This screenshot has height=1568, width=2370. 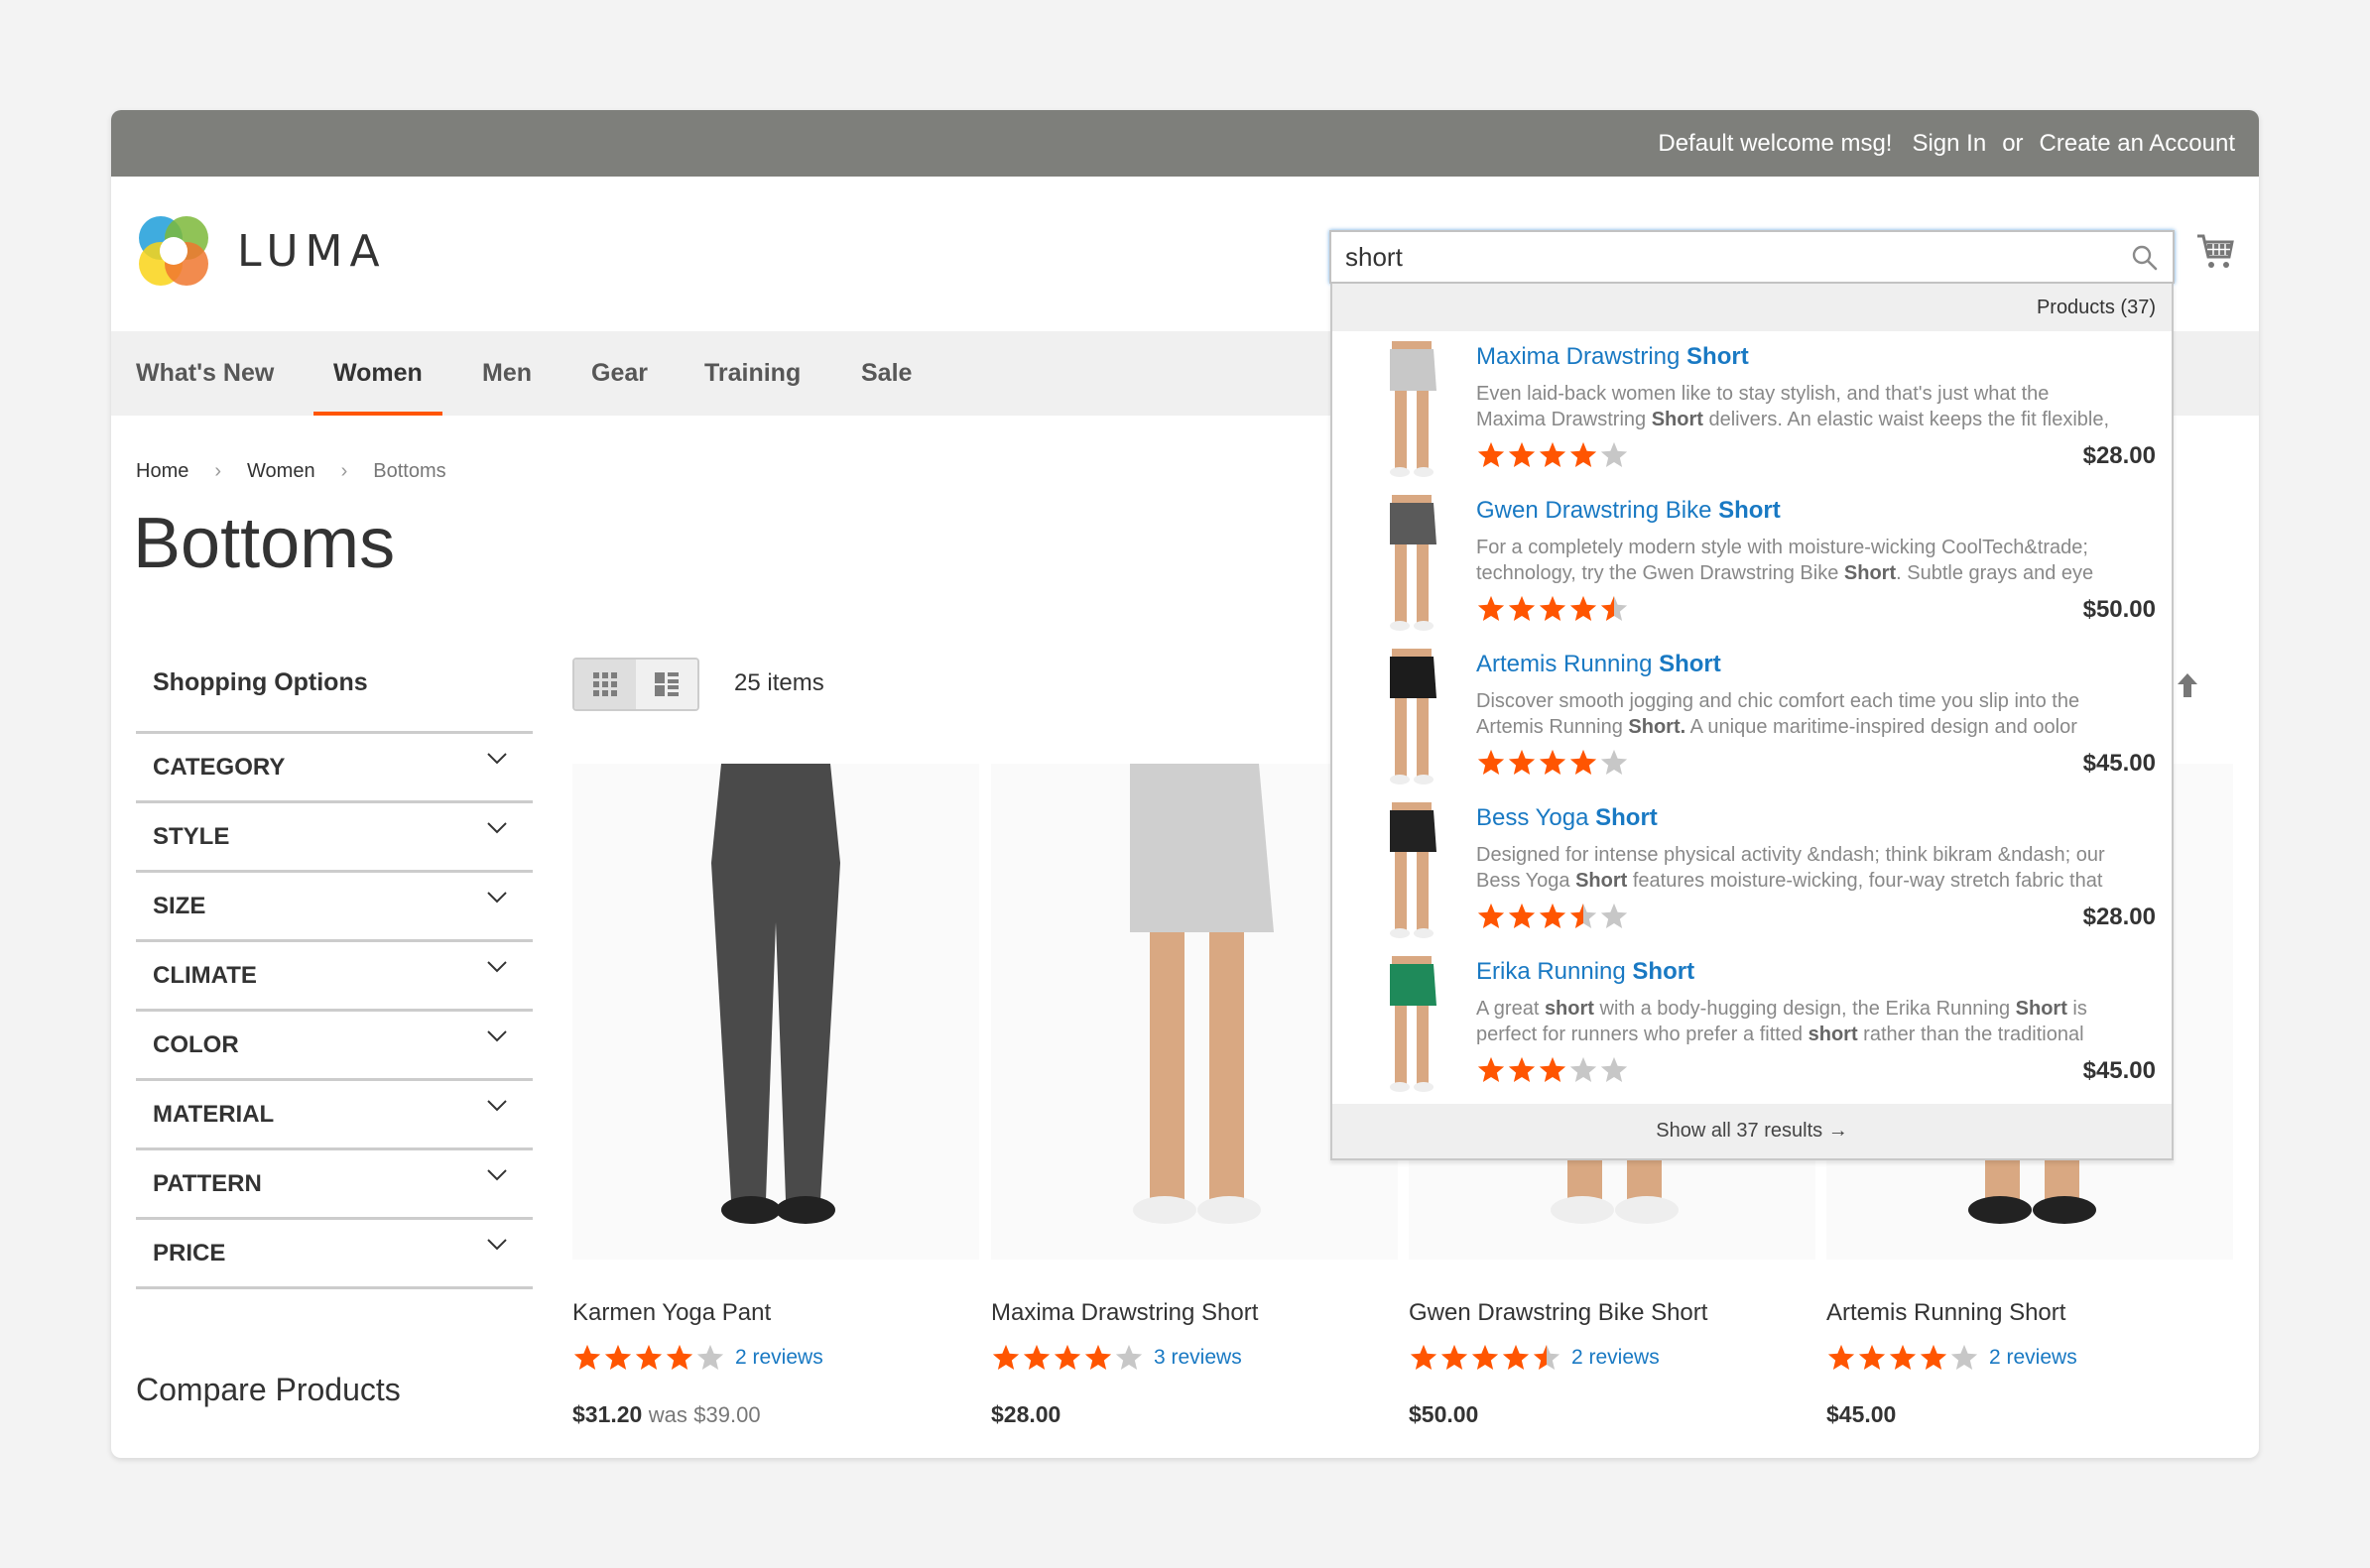 What do you see at coordinates (1861, 1414) in the screenshot?
I see `price-value: $45.00` at bounding box center [1861, 1414].